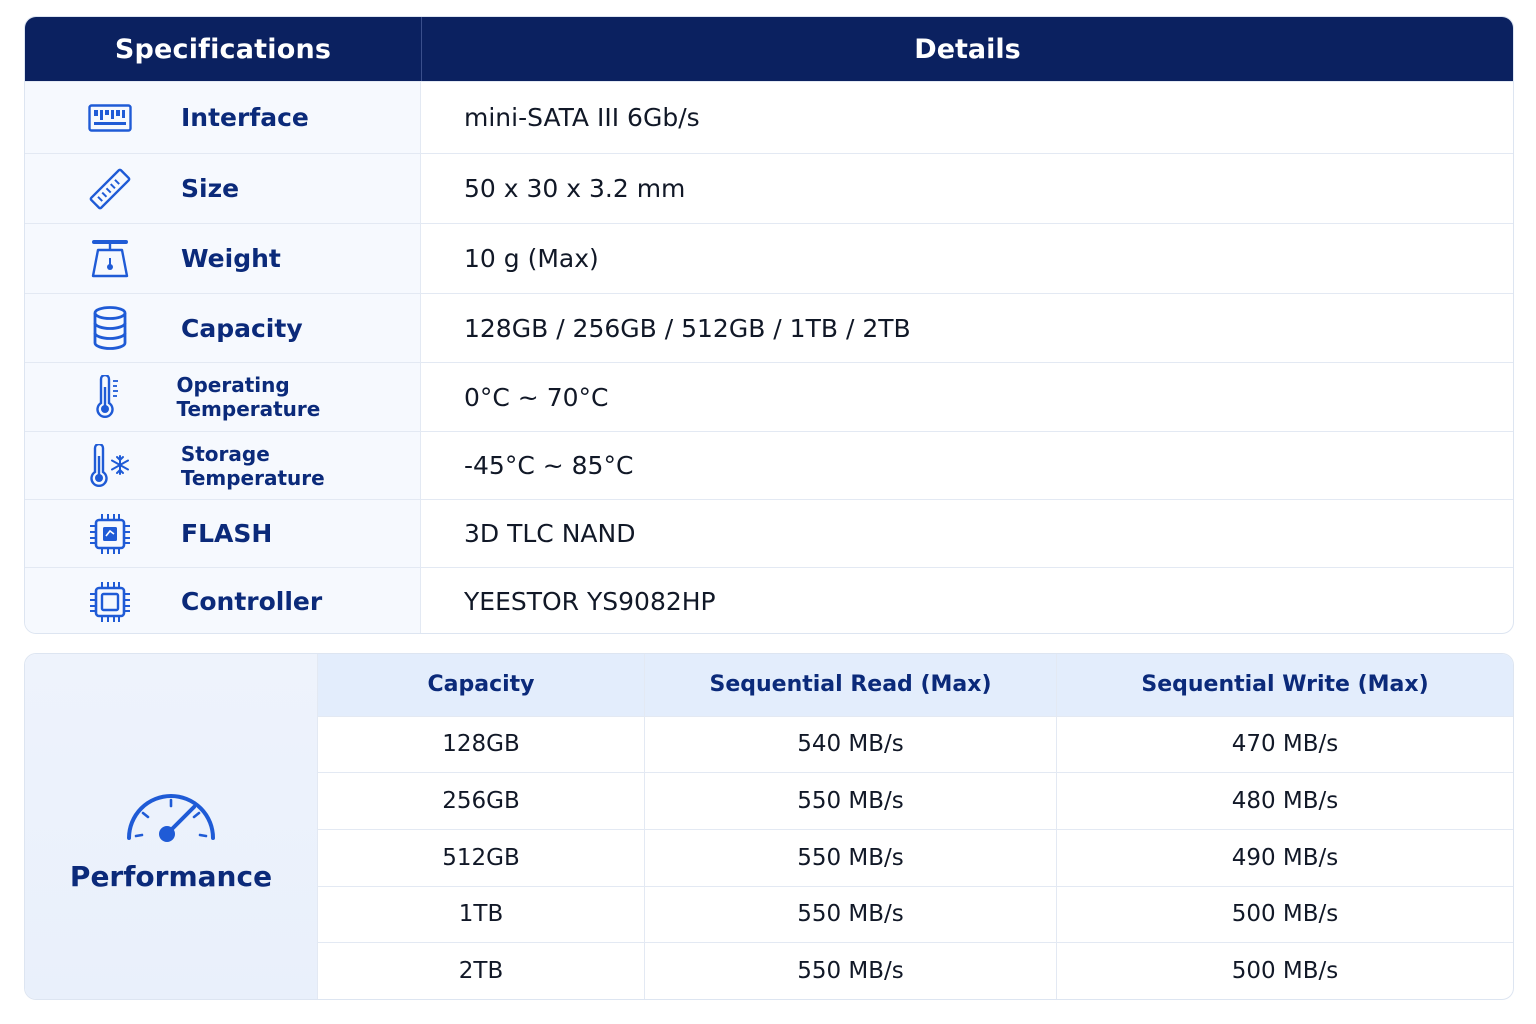 Image resolution: width=1536 pixels, height=1024 pixels. Describe the element at coordinates (769, 188) in the screenshot. I see `spec-row-size: Size 50 x 30 x 3.2 mm` at that location.